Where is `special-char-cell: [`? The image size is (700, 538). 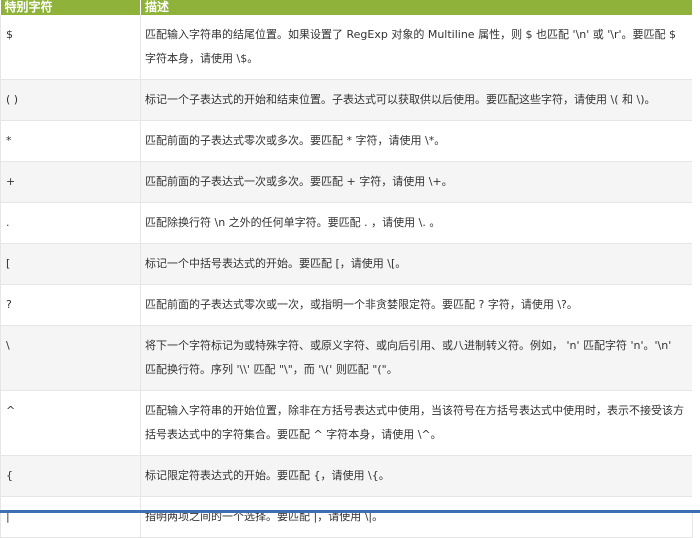
special-char-cell: [ is located at coordinates (70, 264).